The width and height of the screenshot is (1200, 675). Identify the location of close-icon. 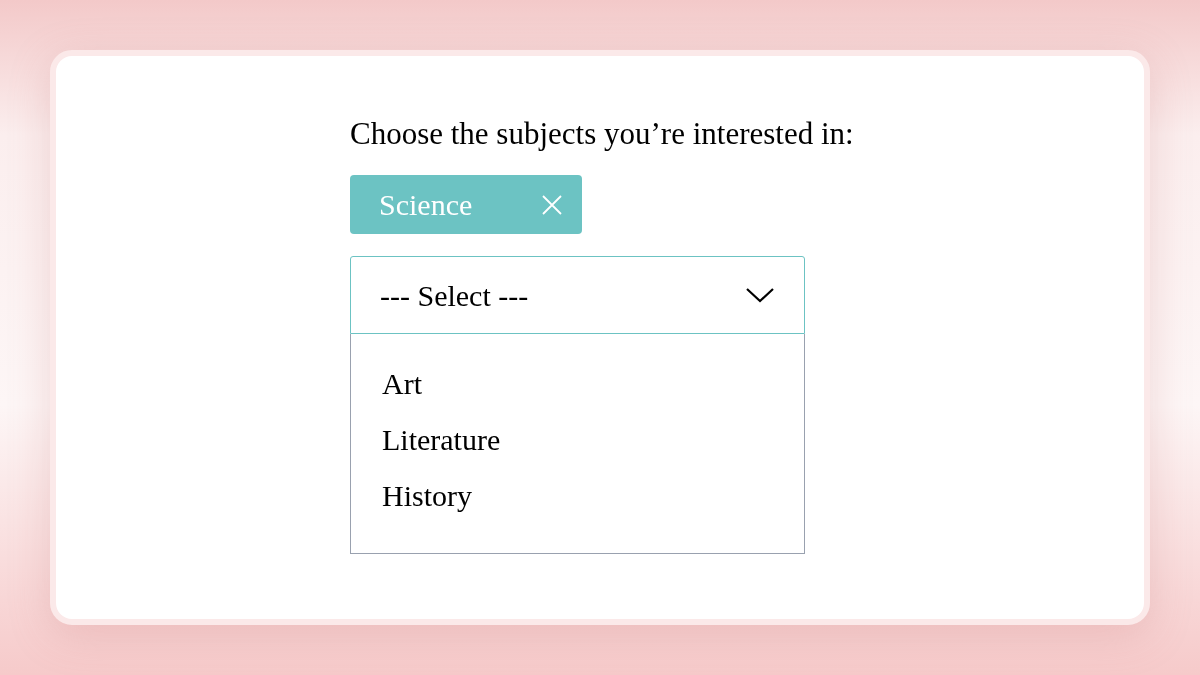
(552, 204).